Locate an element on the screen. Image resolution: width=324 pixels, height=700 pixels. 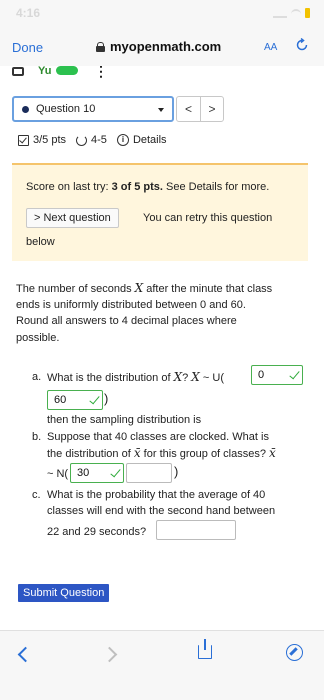
next-question-button: > Next question is located at coordinates (72, 218).